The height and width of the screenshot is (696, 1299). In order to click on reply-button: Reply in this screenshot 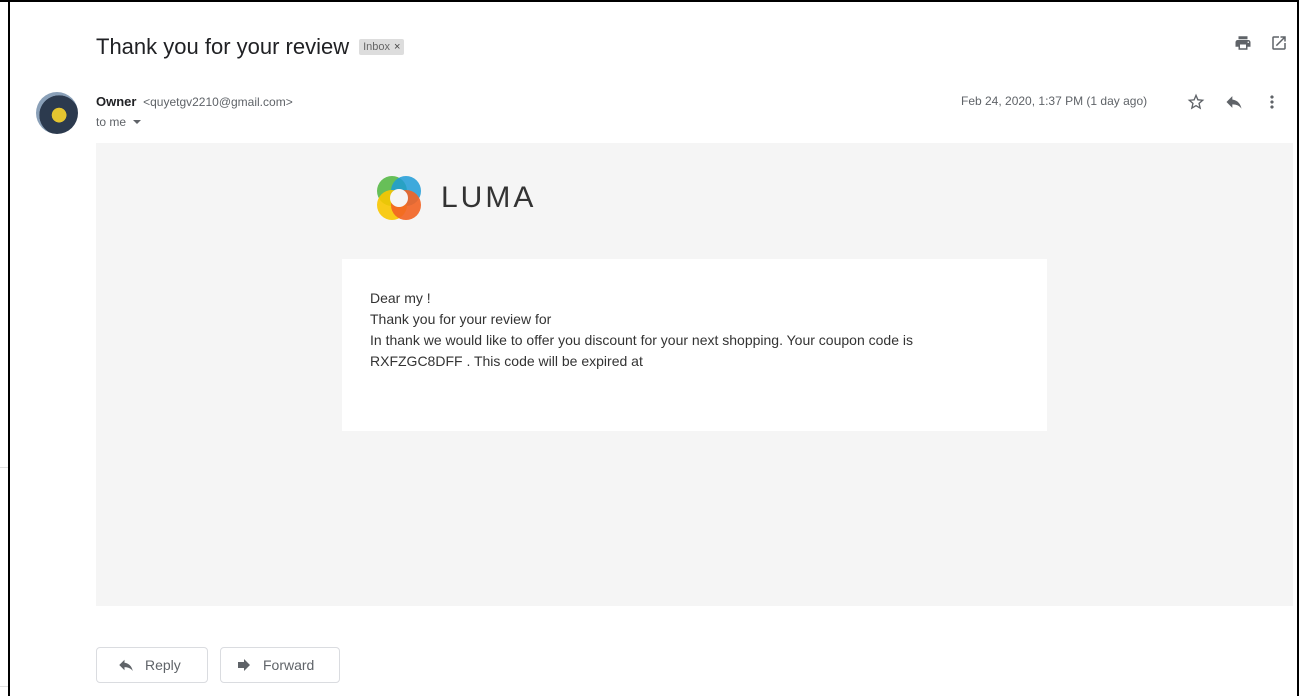, I will do `click(152, 665)`.